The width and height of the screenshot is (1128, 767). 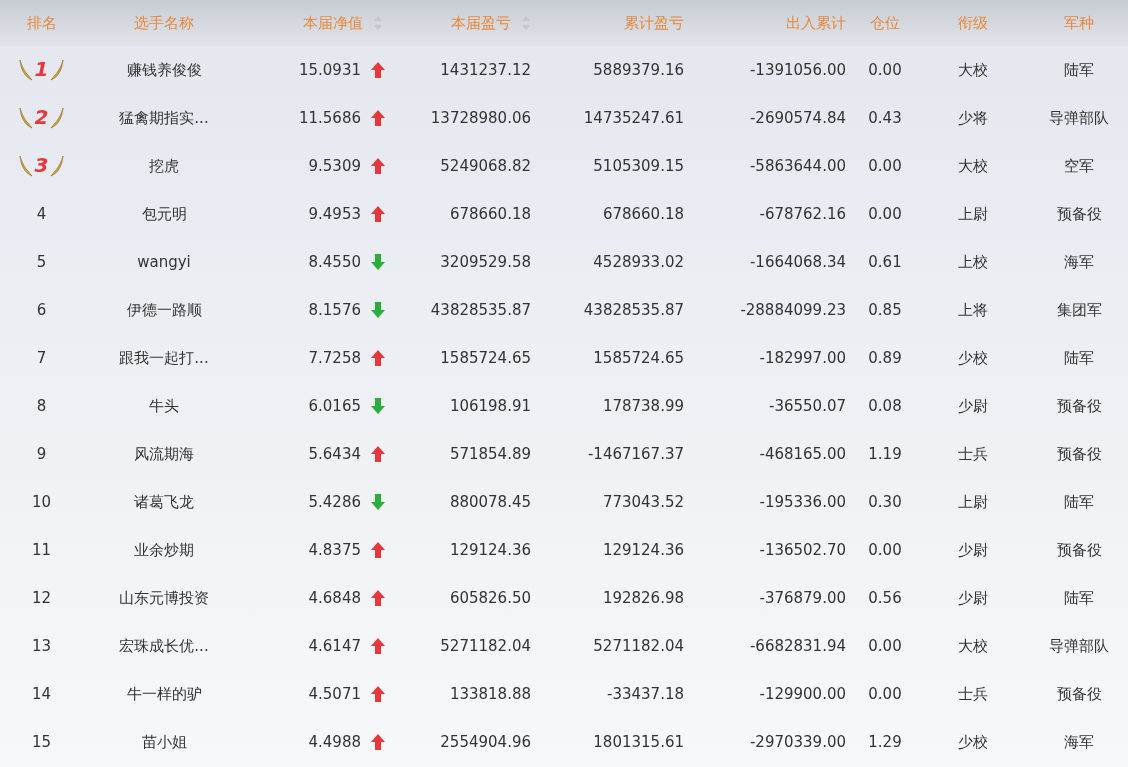 What do you see at coordinates (334, 598) in the screenshot?
I see `net-value: 4.6848` at bounding box center [334, 598].